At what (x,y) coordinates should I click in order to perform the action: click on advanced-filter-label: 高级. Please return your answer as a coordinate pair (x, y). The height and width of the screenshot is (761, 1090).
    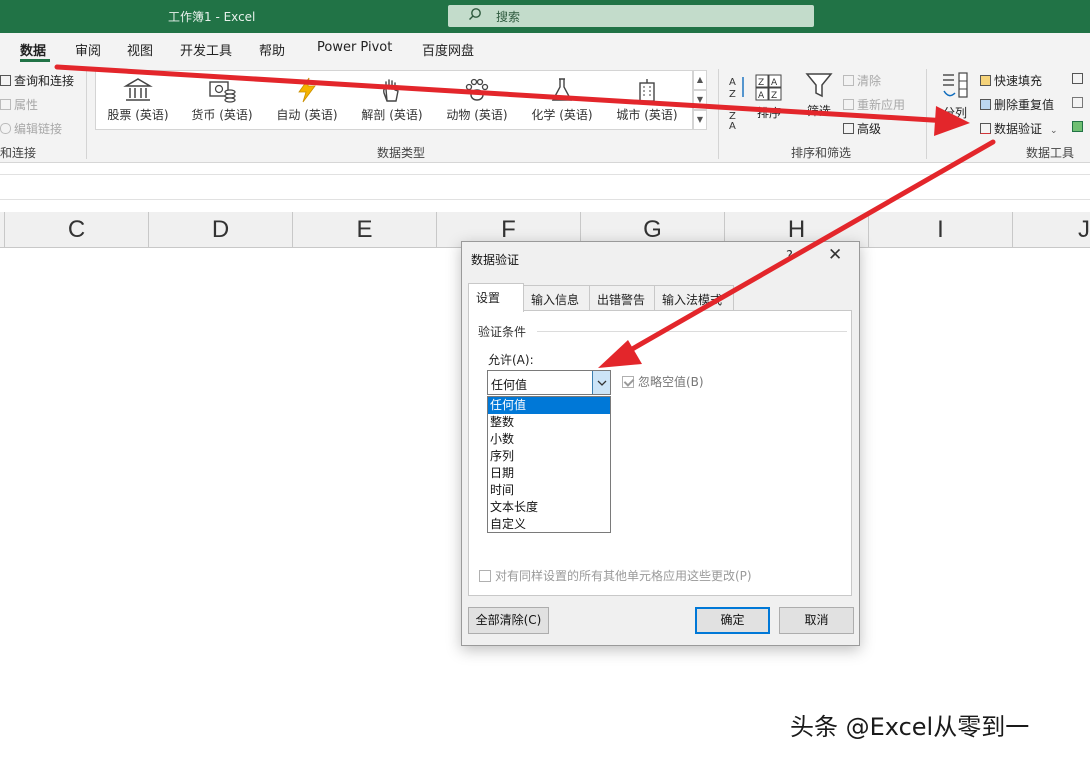
    Looking at the image, I should click on (869, 129).